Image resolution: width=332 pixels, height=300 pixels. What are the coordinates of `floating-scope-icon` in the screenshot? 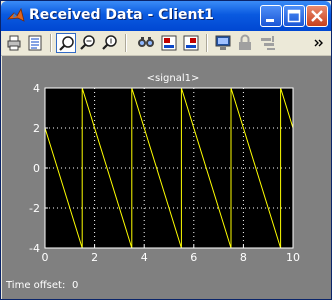 It's located at (223, 42).